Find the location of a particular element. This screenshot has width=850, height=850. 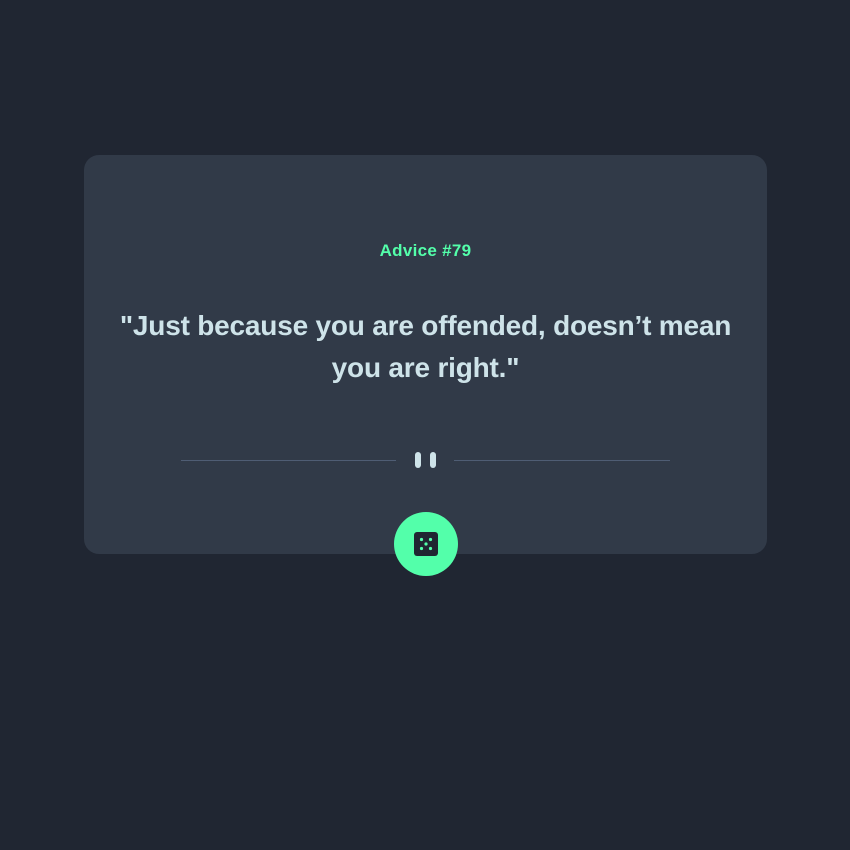

pause-icon is located at coordinates (426, 460).